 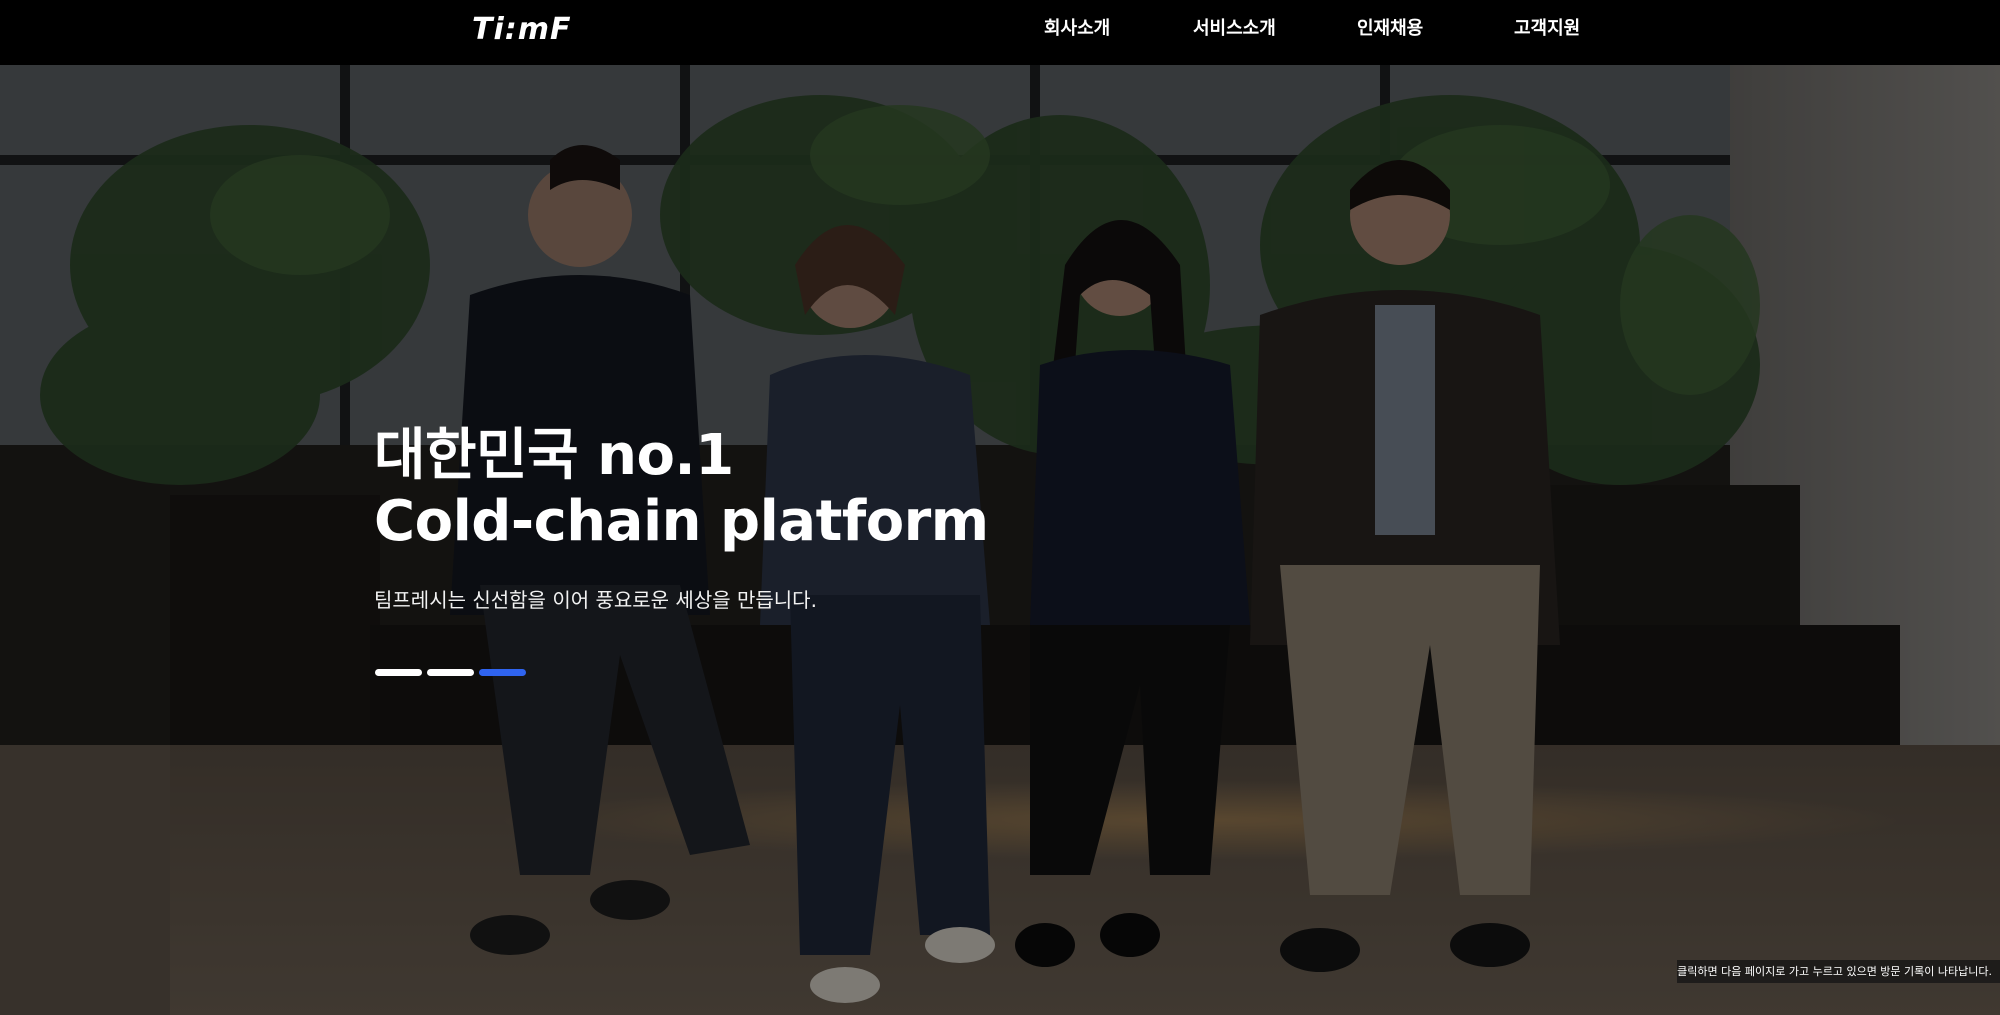 I want to click on hero-title-line-2: Cold-chain platform, so click(x=681, y=521).